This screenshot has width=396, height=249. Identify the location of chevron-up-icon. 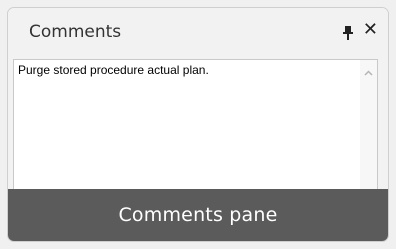
(368, 70).